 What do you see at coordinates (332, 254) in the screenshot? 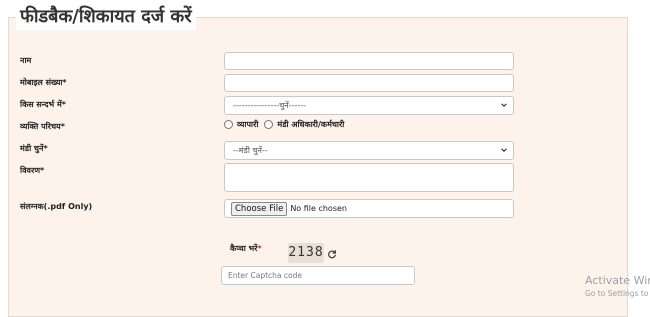
I see `refresh-icon` at bounding box center [332, 254].